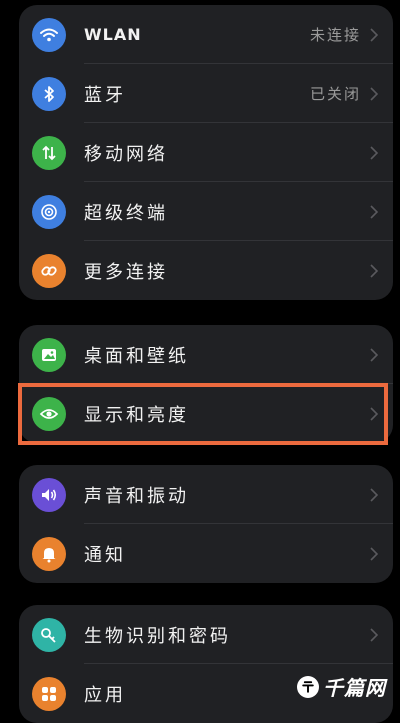 This screenshot has width=400, height=723. I want to click on display-brightness-row: 显示和亮度, so click(206, 413).